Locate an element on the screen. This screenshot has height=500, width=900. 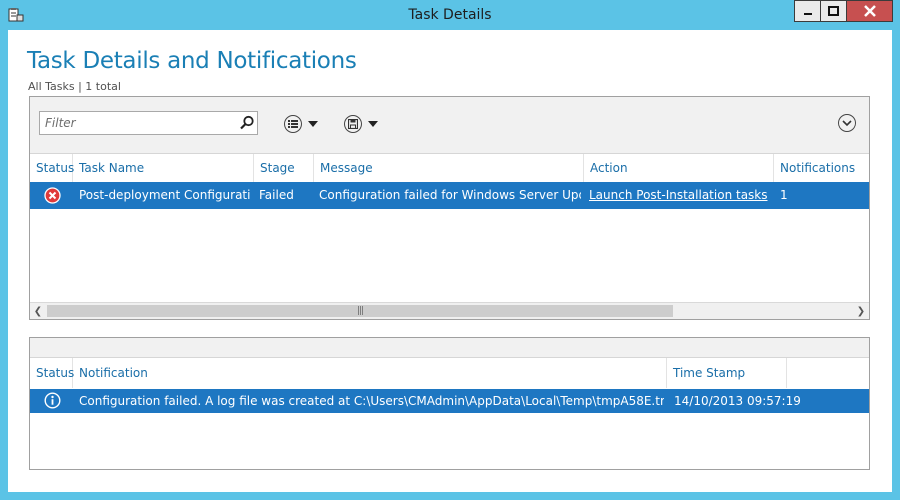
column-header-task-name: Task Name is located at coordinates (163, 168).